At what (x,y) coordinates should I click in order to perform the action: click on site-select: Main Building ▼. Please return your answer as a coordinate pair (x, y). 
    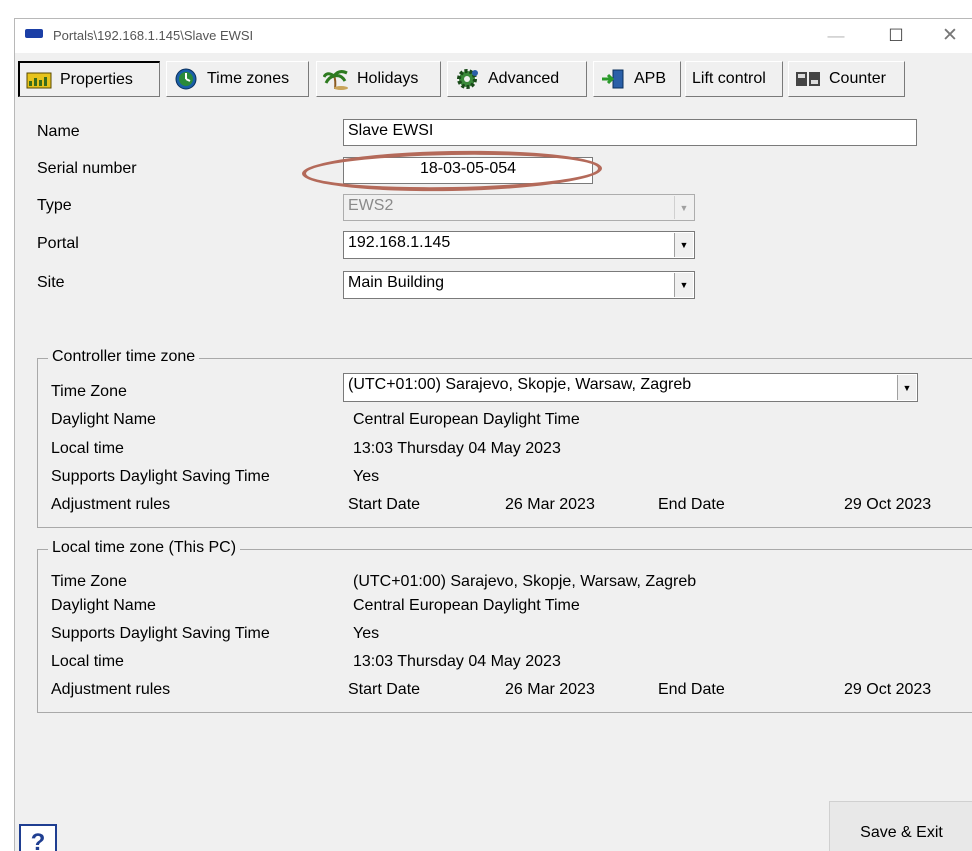
    Looking at the image, I should click on (519, 285).